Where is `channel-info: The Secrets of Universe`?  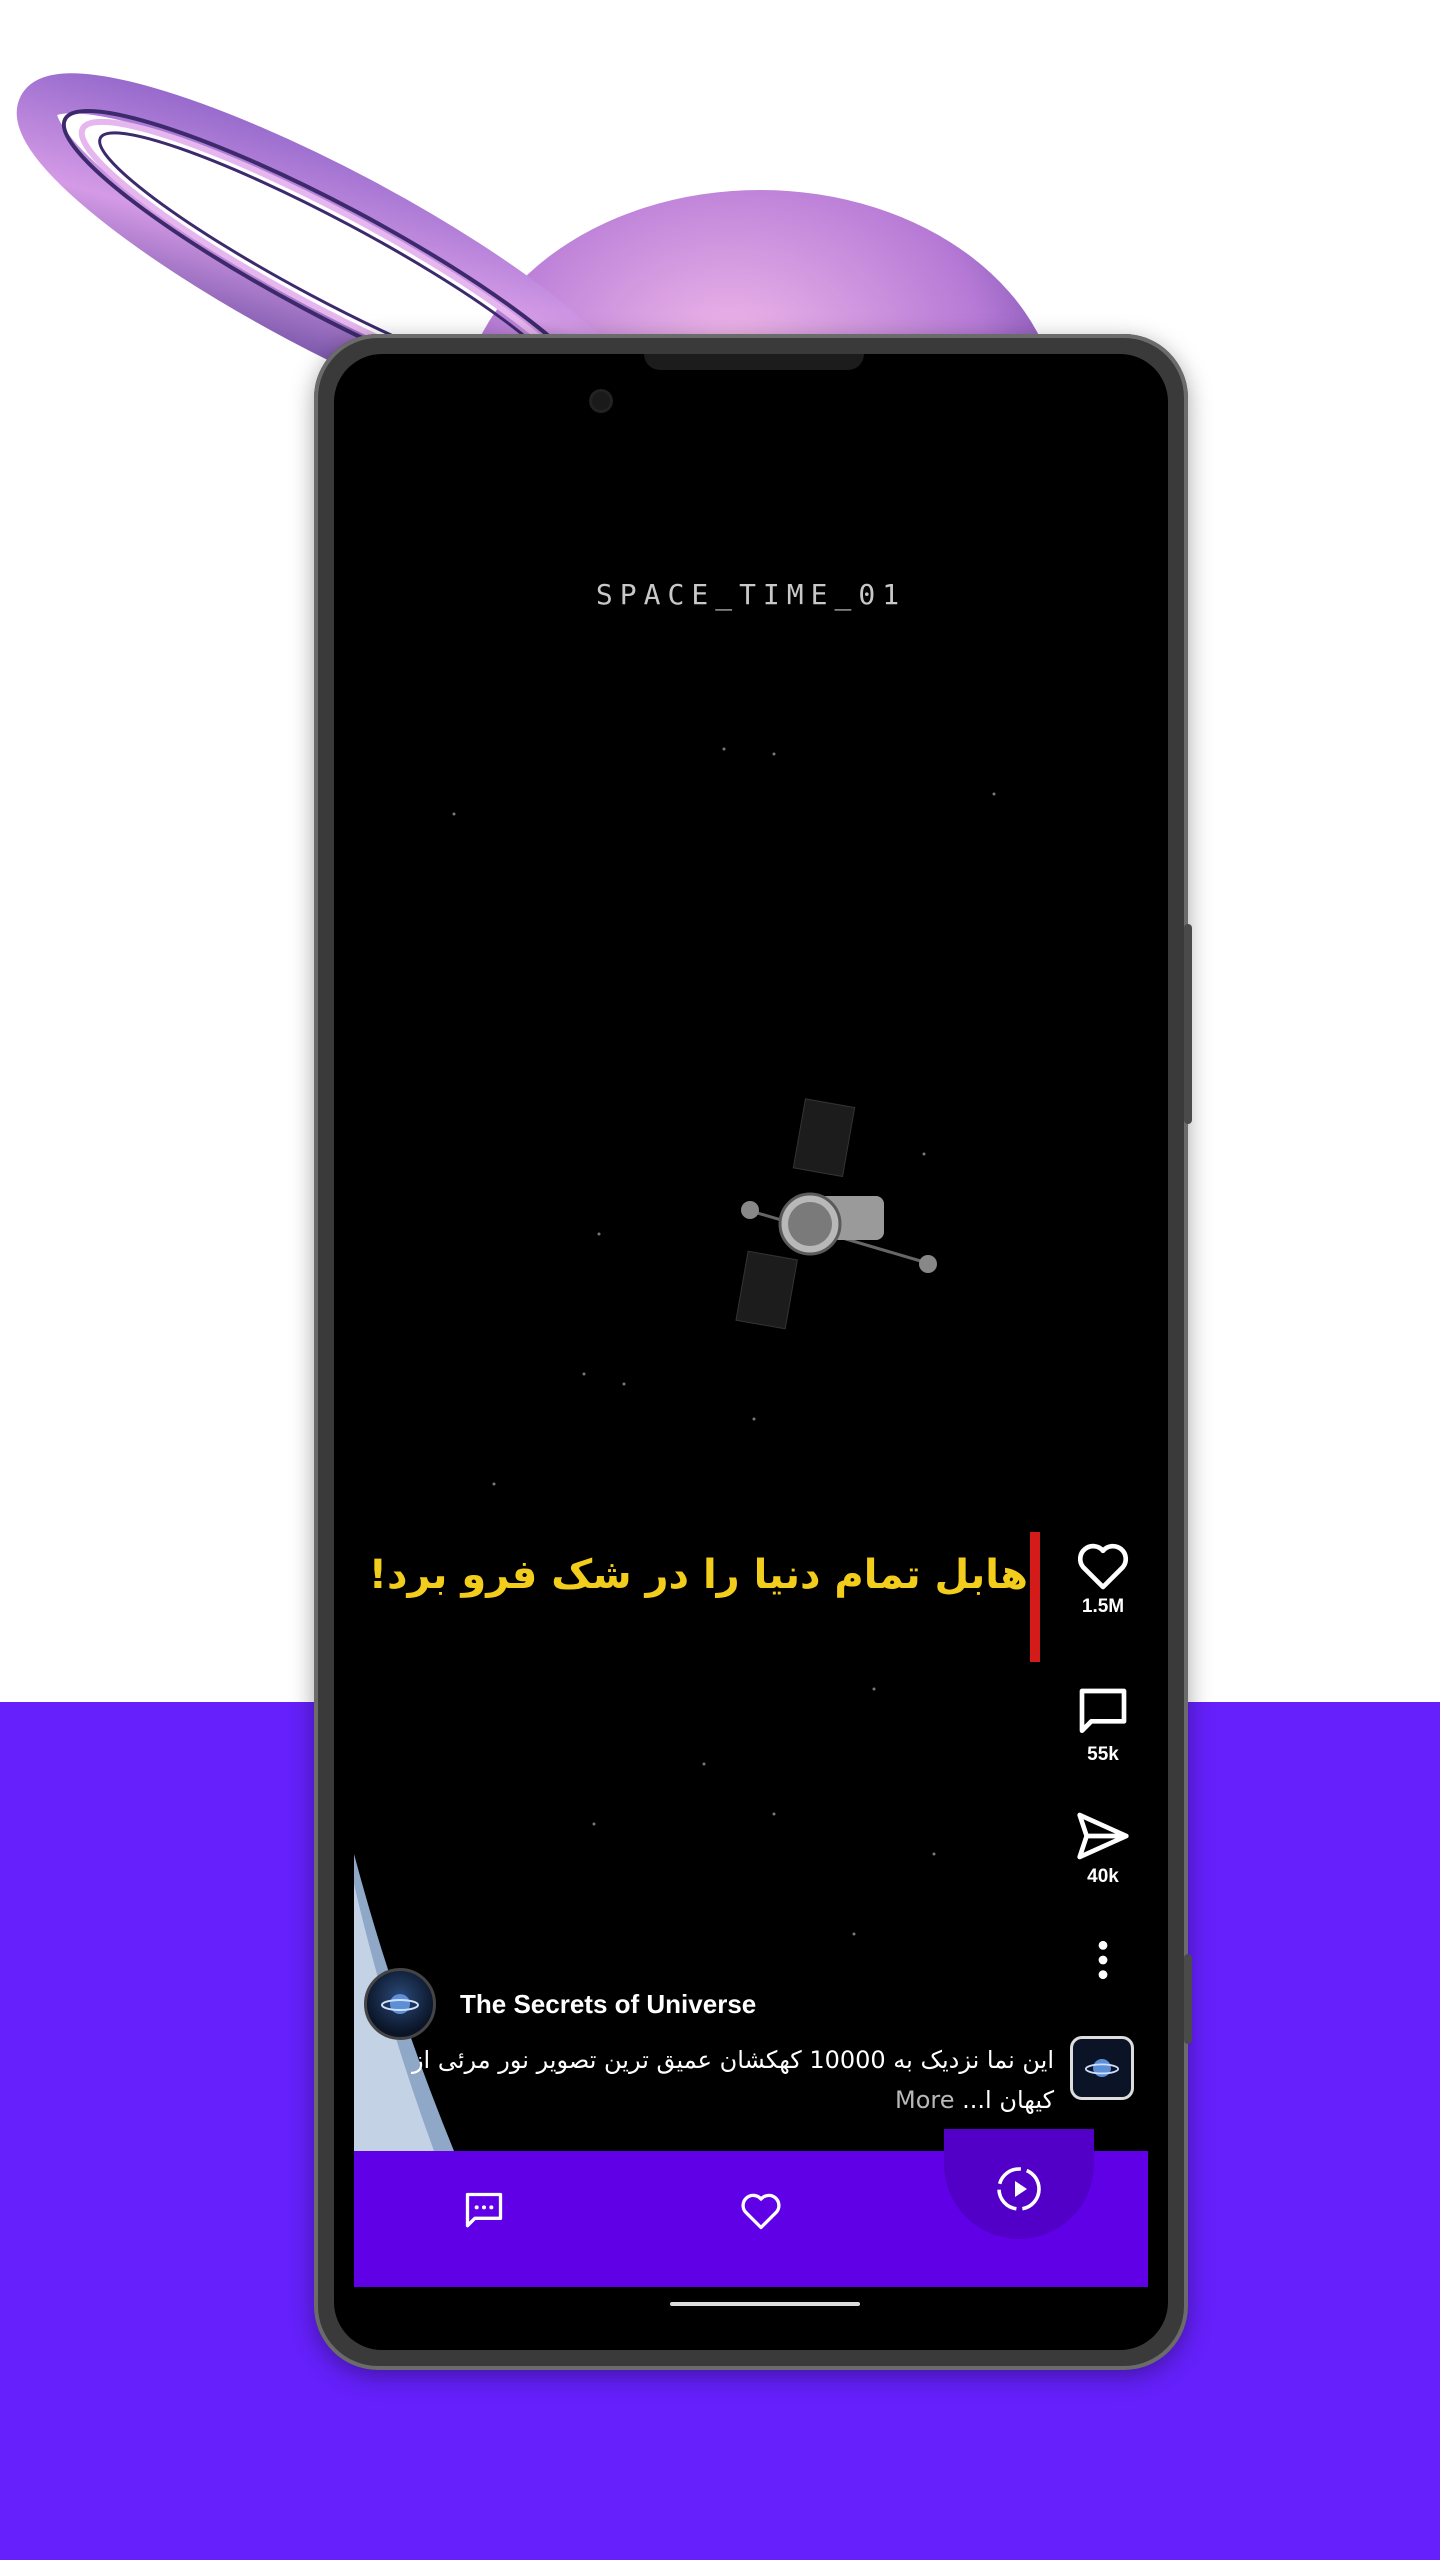
channel-info: The Secrets of Universe is located at coordinates (560, 2004).